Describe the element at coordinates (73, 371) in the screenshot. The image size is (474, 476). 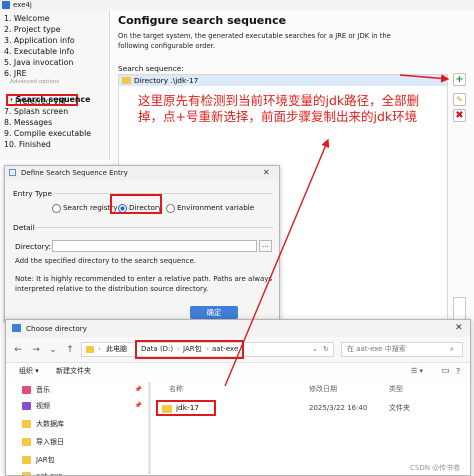
I see `new-folder-button: 新建文件夹` at that location.